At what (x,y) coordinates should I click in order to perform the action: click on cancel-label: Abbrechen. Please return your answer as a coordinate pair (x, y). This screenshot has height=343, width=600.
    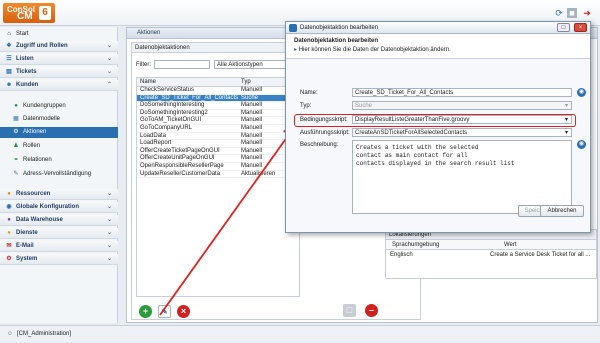
    Looking at the image, I should click on (562, 211).